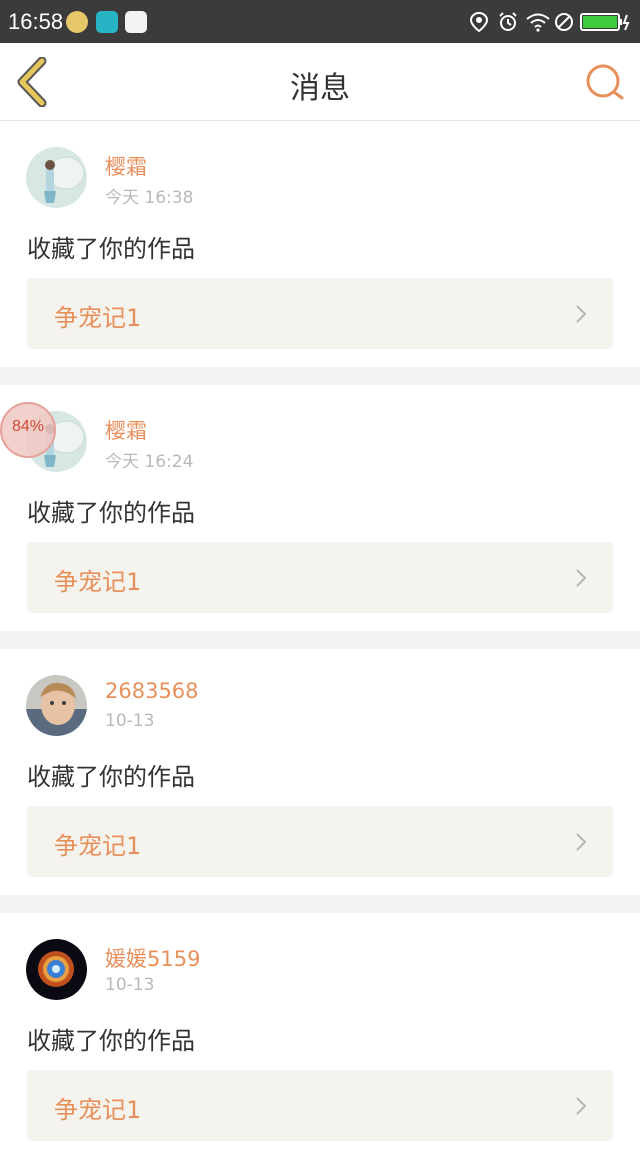 Image resolution: width=640 pixels, height=1159 pixels. I want to click on location-icon, so click(479, 22).